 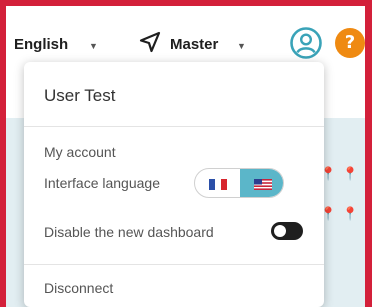 I want to click on help-icon: ?, so click(x=350, y=43).